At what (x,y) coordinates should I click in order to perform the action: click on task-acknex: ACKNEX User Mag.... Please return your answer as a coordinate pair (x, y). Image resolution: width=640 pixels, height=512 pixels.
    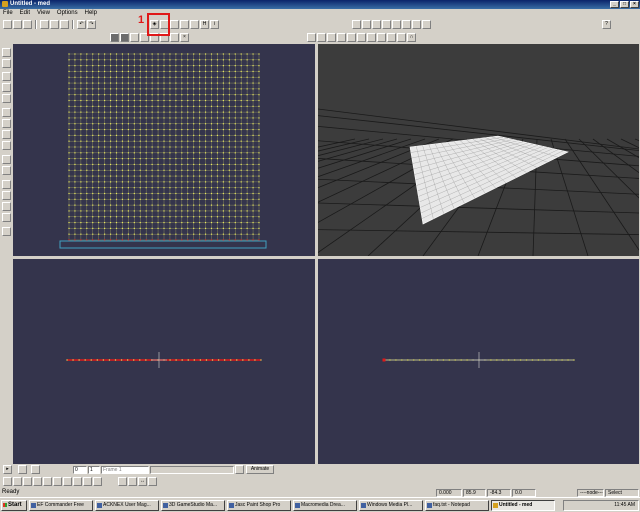
    Looking at the image, I should click on (127, 505).